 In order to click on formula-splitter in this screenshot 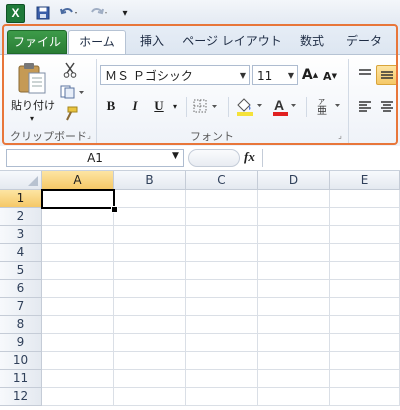, I will do `click(214, 158)`.